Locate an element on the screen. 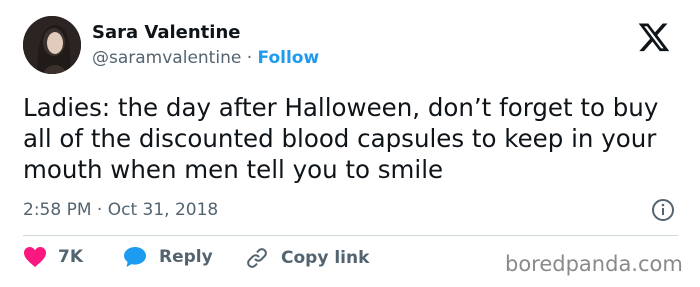 This screenshot has height=287, width=700. reply-button: Reply is located at coordinates (168, 257).